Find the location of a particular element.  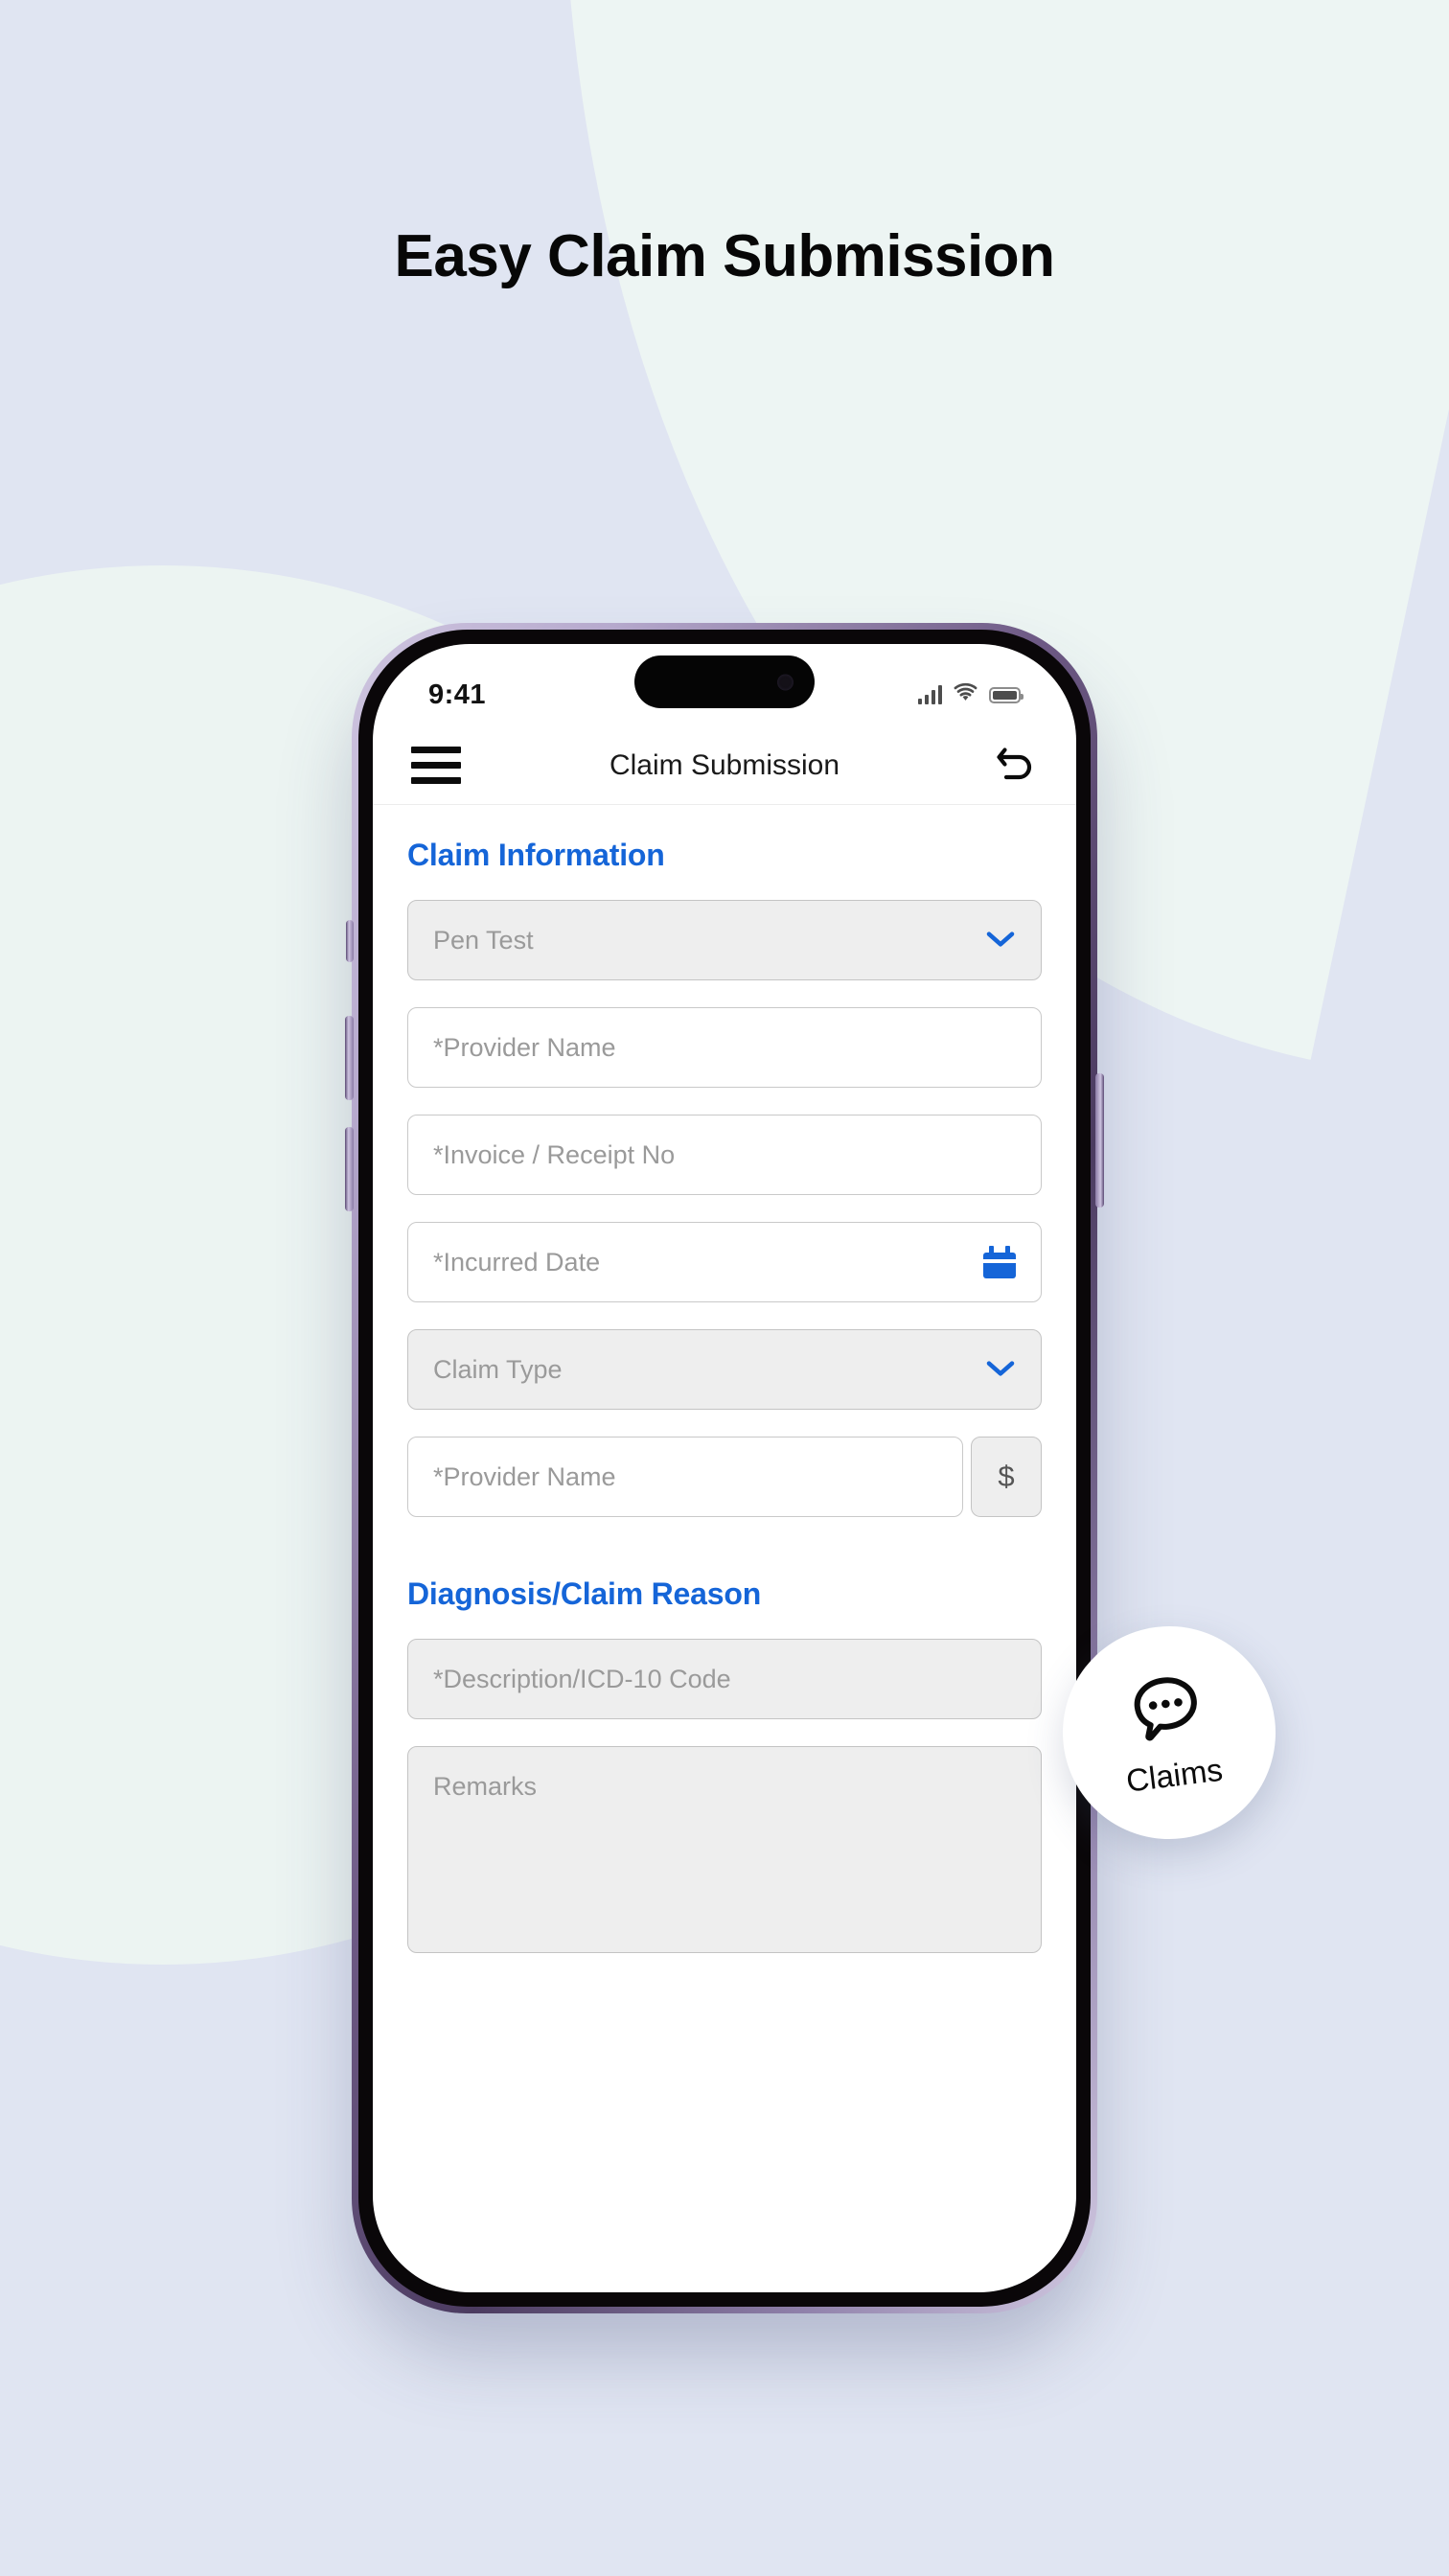

claim-type-dropdown-label: Claim Type is located at coordinates (498, 1369).